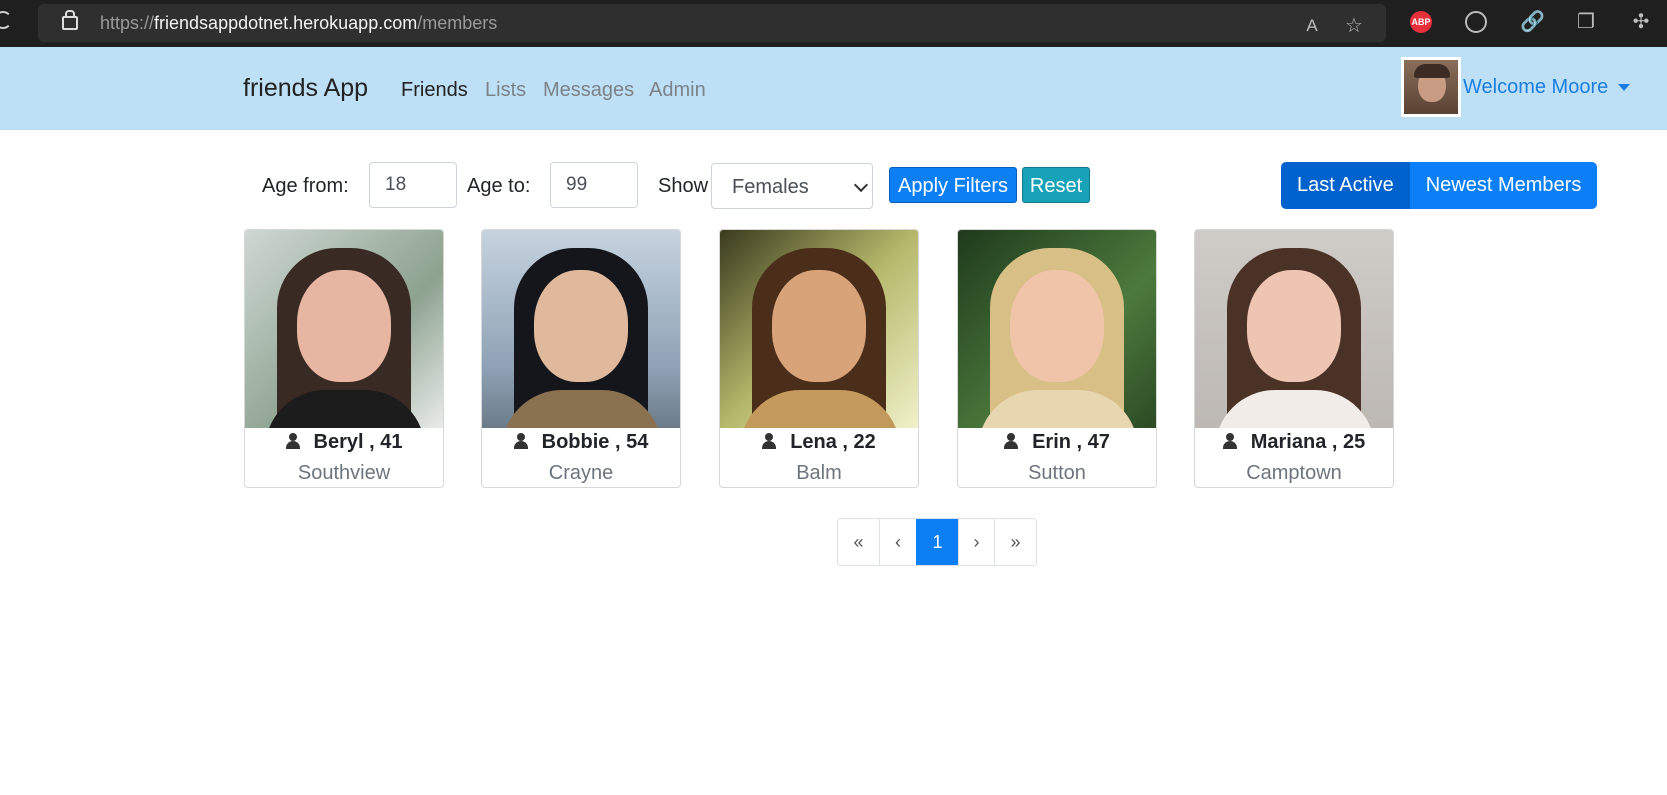  Describe the element at coordinates (1532, 22) in the screenshot. I see `link-icon: 🔗` at that location.